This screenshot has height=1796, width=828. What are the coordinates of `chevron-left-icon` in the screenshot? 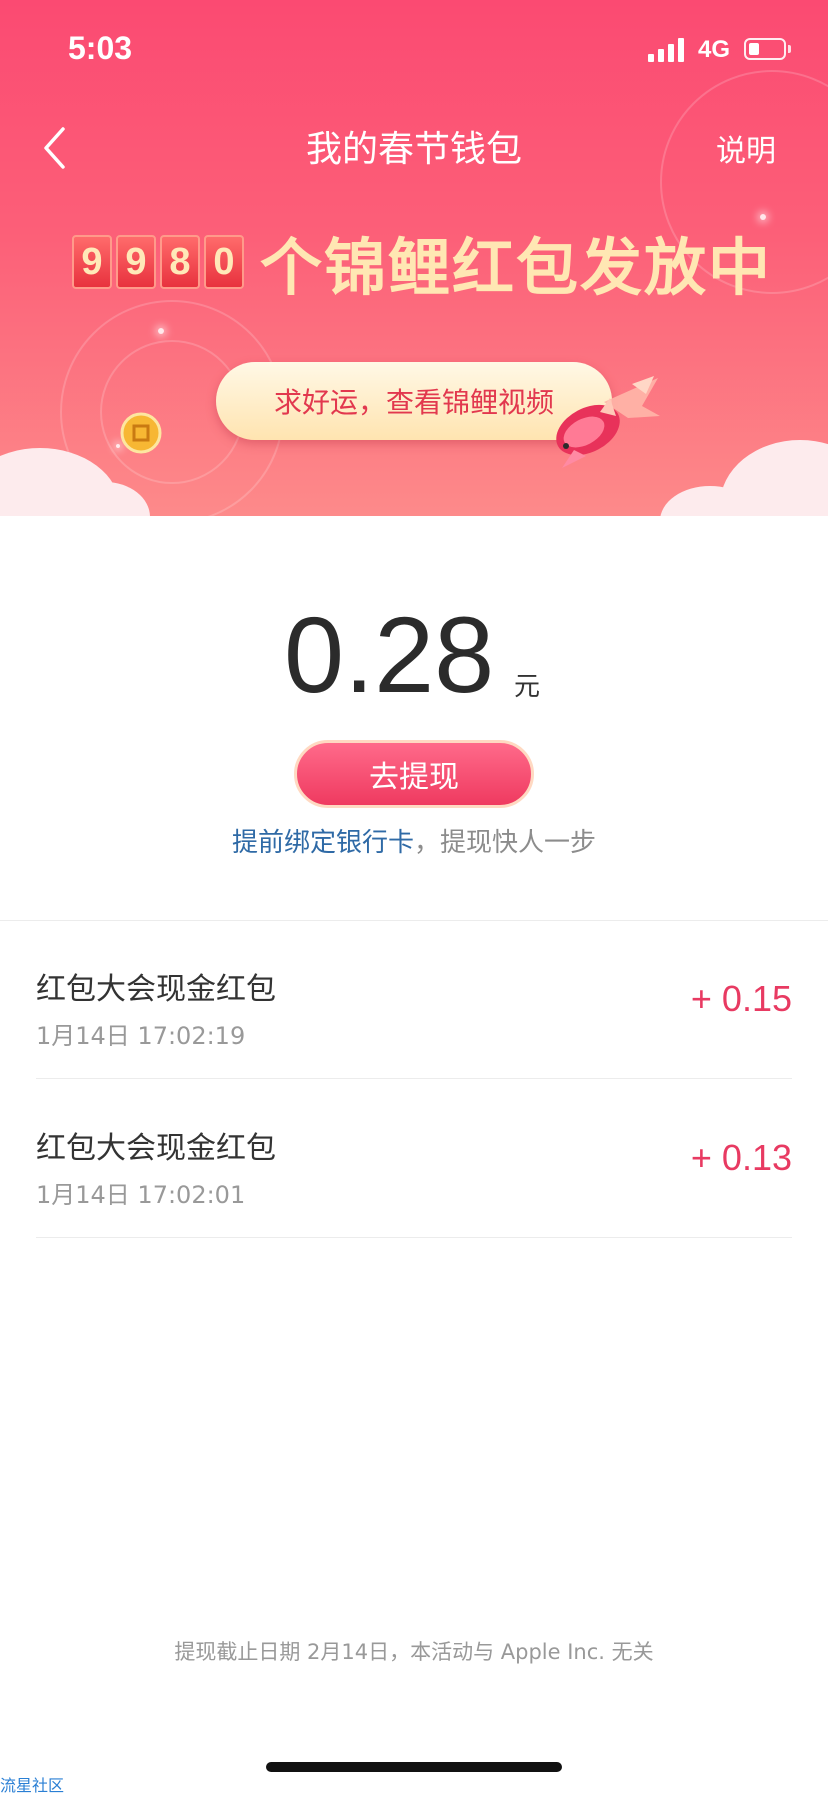 It's located at (54, 148).